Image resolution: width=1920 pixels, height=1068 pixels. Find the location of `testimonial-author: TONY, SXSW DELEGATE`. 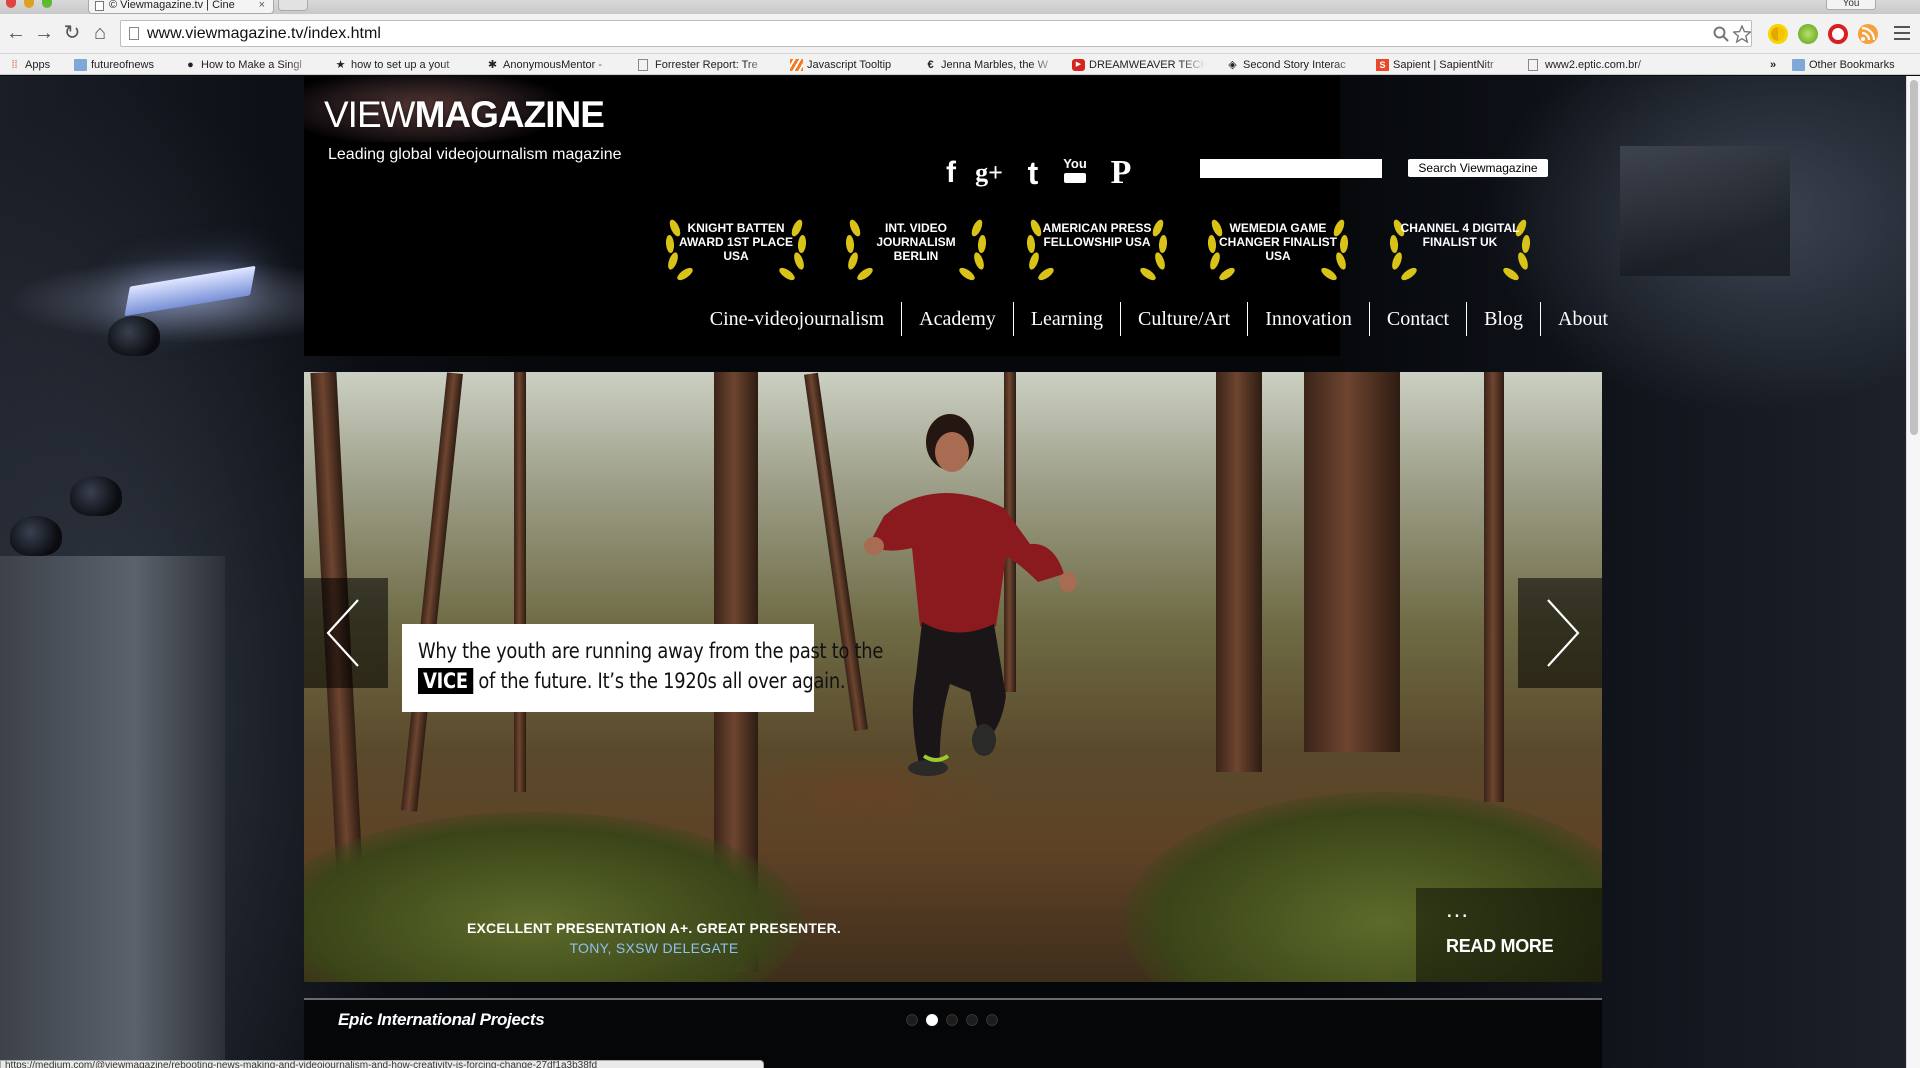

testimonial-author: TONY, SXSW DELEGATE is located at coordinates (654, 948).